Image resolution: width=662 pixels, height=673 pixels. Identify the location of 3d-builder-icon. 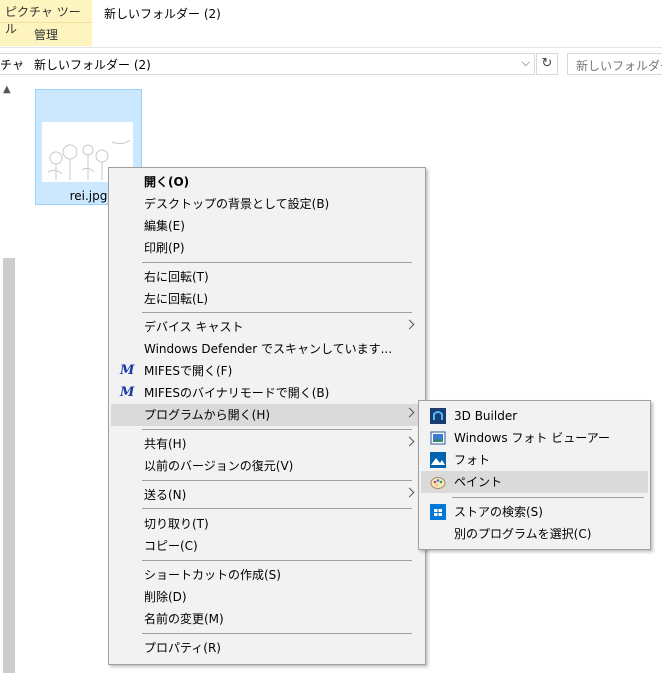
(438, 416).